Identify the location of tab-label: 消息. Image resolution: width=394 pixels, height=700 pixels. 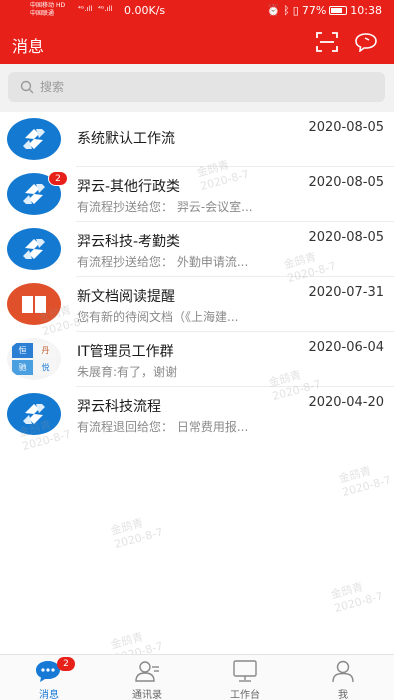
(49, 695).